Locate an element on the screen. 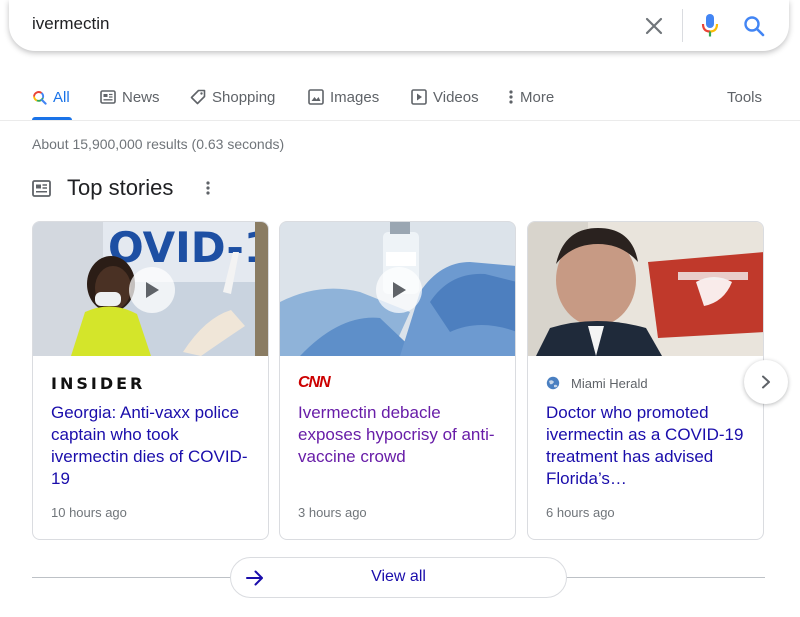  tab-shopping: Shopping is located at coordinates (232, 97).